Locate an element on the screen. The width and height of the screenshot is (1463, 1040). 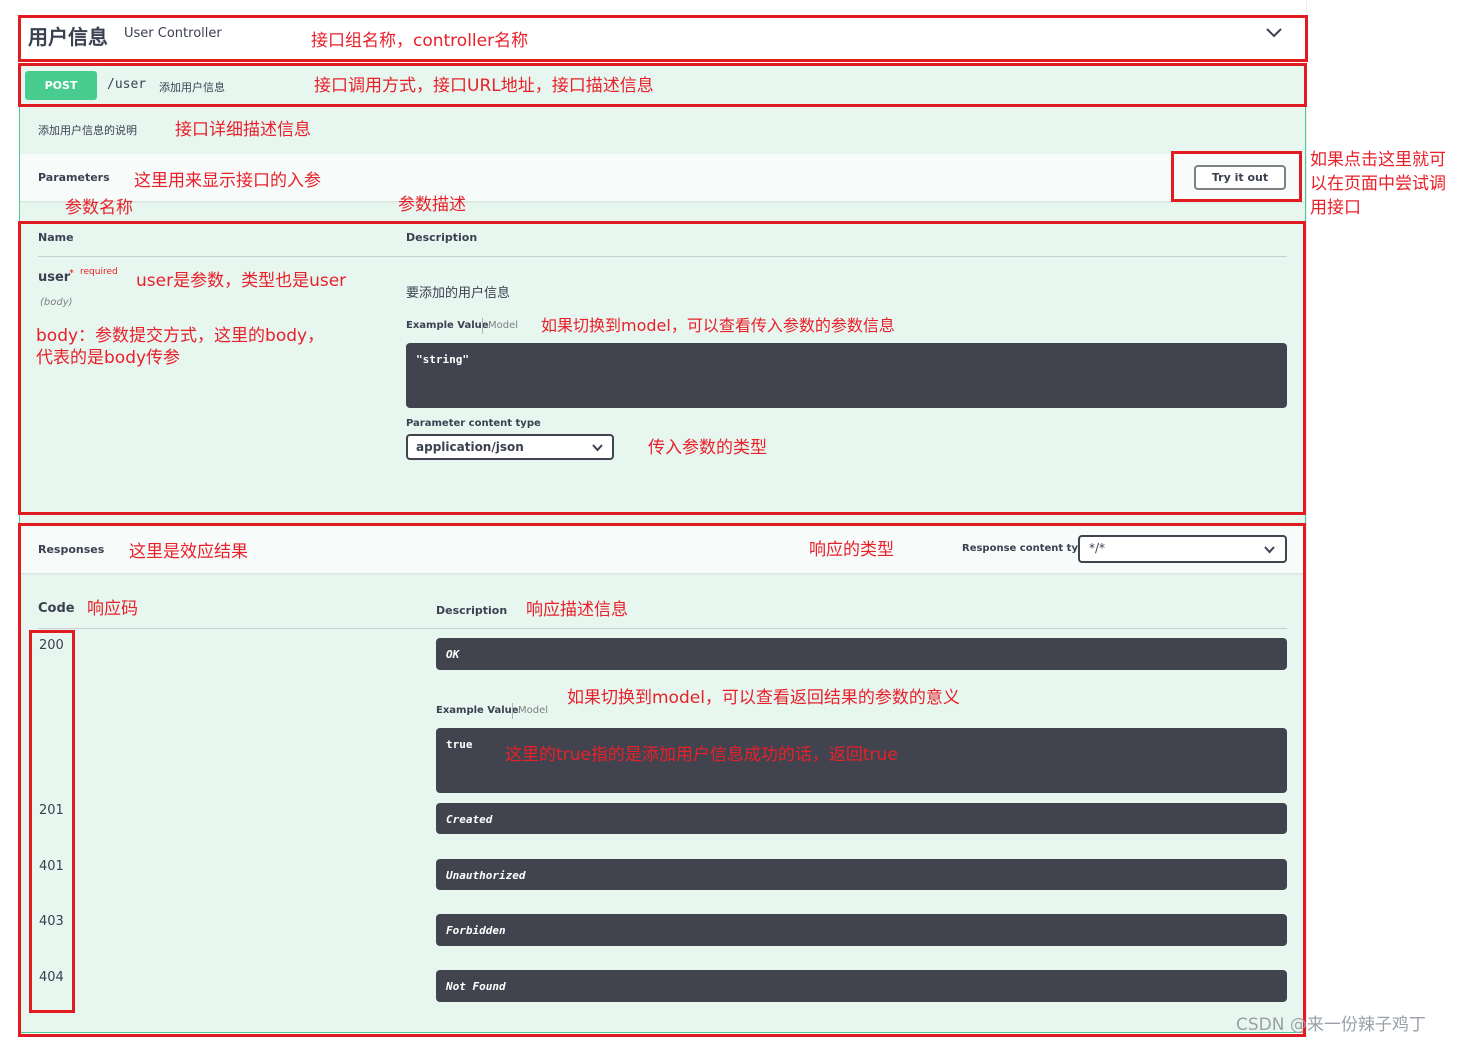
parameters-heading: Parameters is located at coordinates (74, 177).